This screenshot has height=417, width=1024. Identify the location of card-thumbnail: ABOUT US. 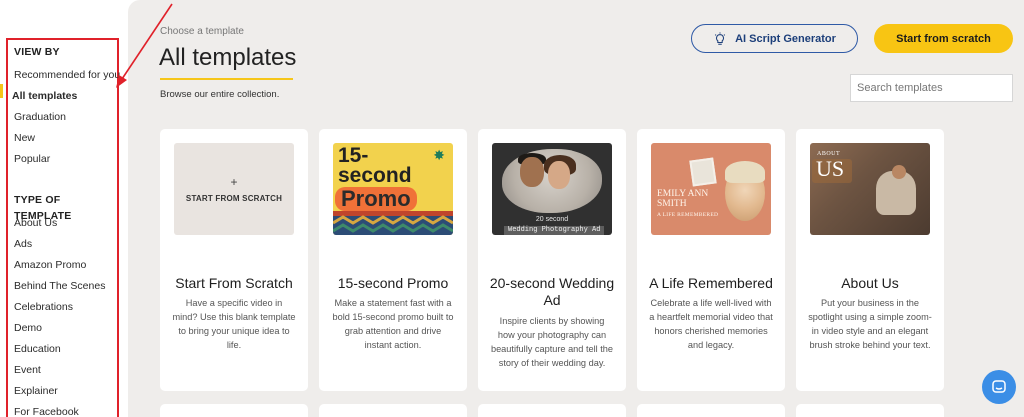
(870, 189).